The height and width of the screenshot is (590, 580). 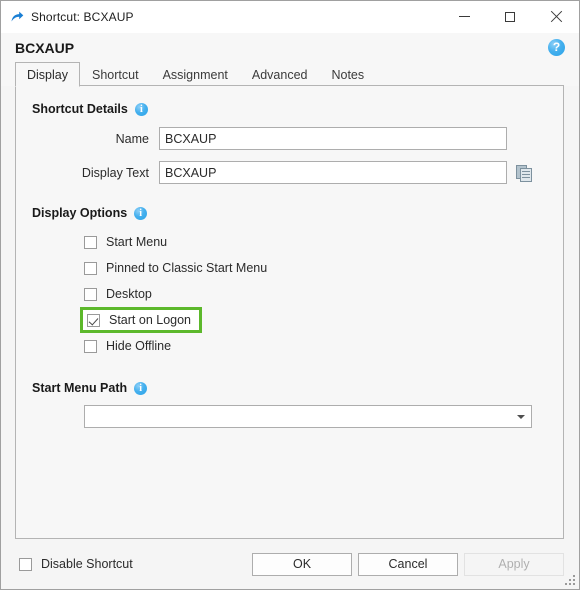 I want to click on tab-display: Display, so click(x=47, y=74).